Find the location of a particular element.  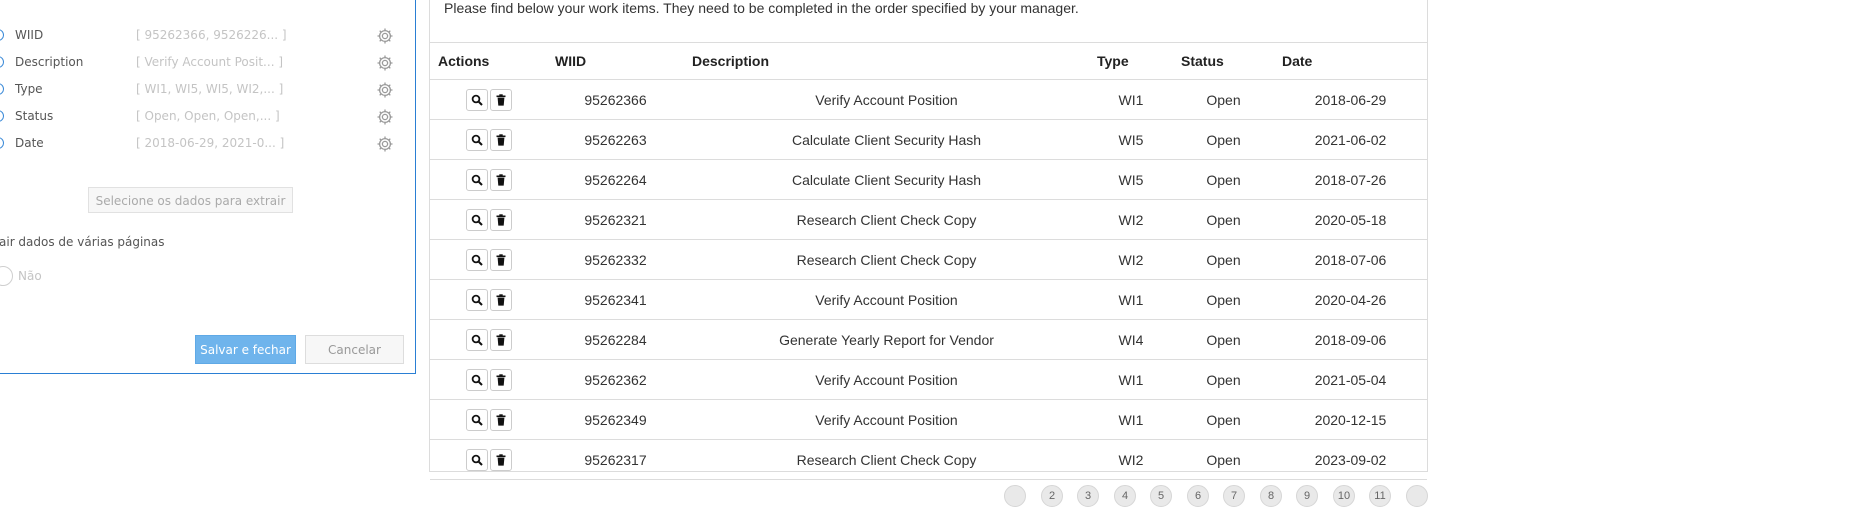

wiid-cell: 95262349 is located at coordinates (615, 419).